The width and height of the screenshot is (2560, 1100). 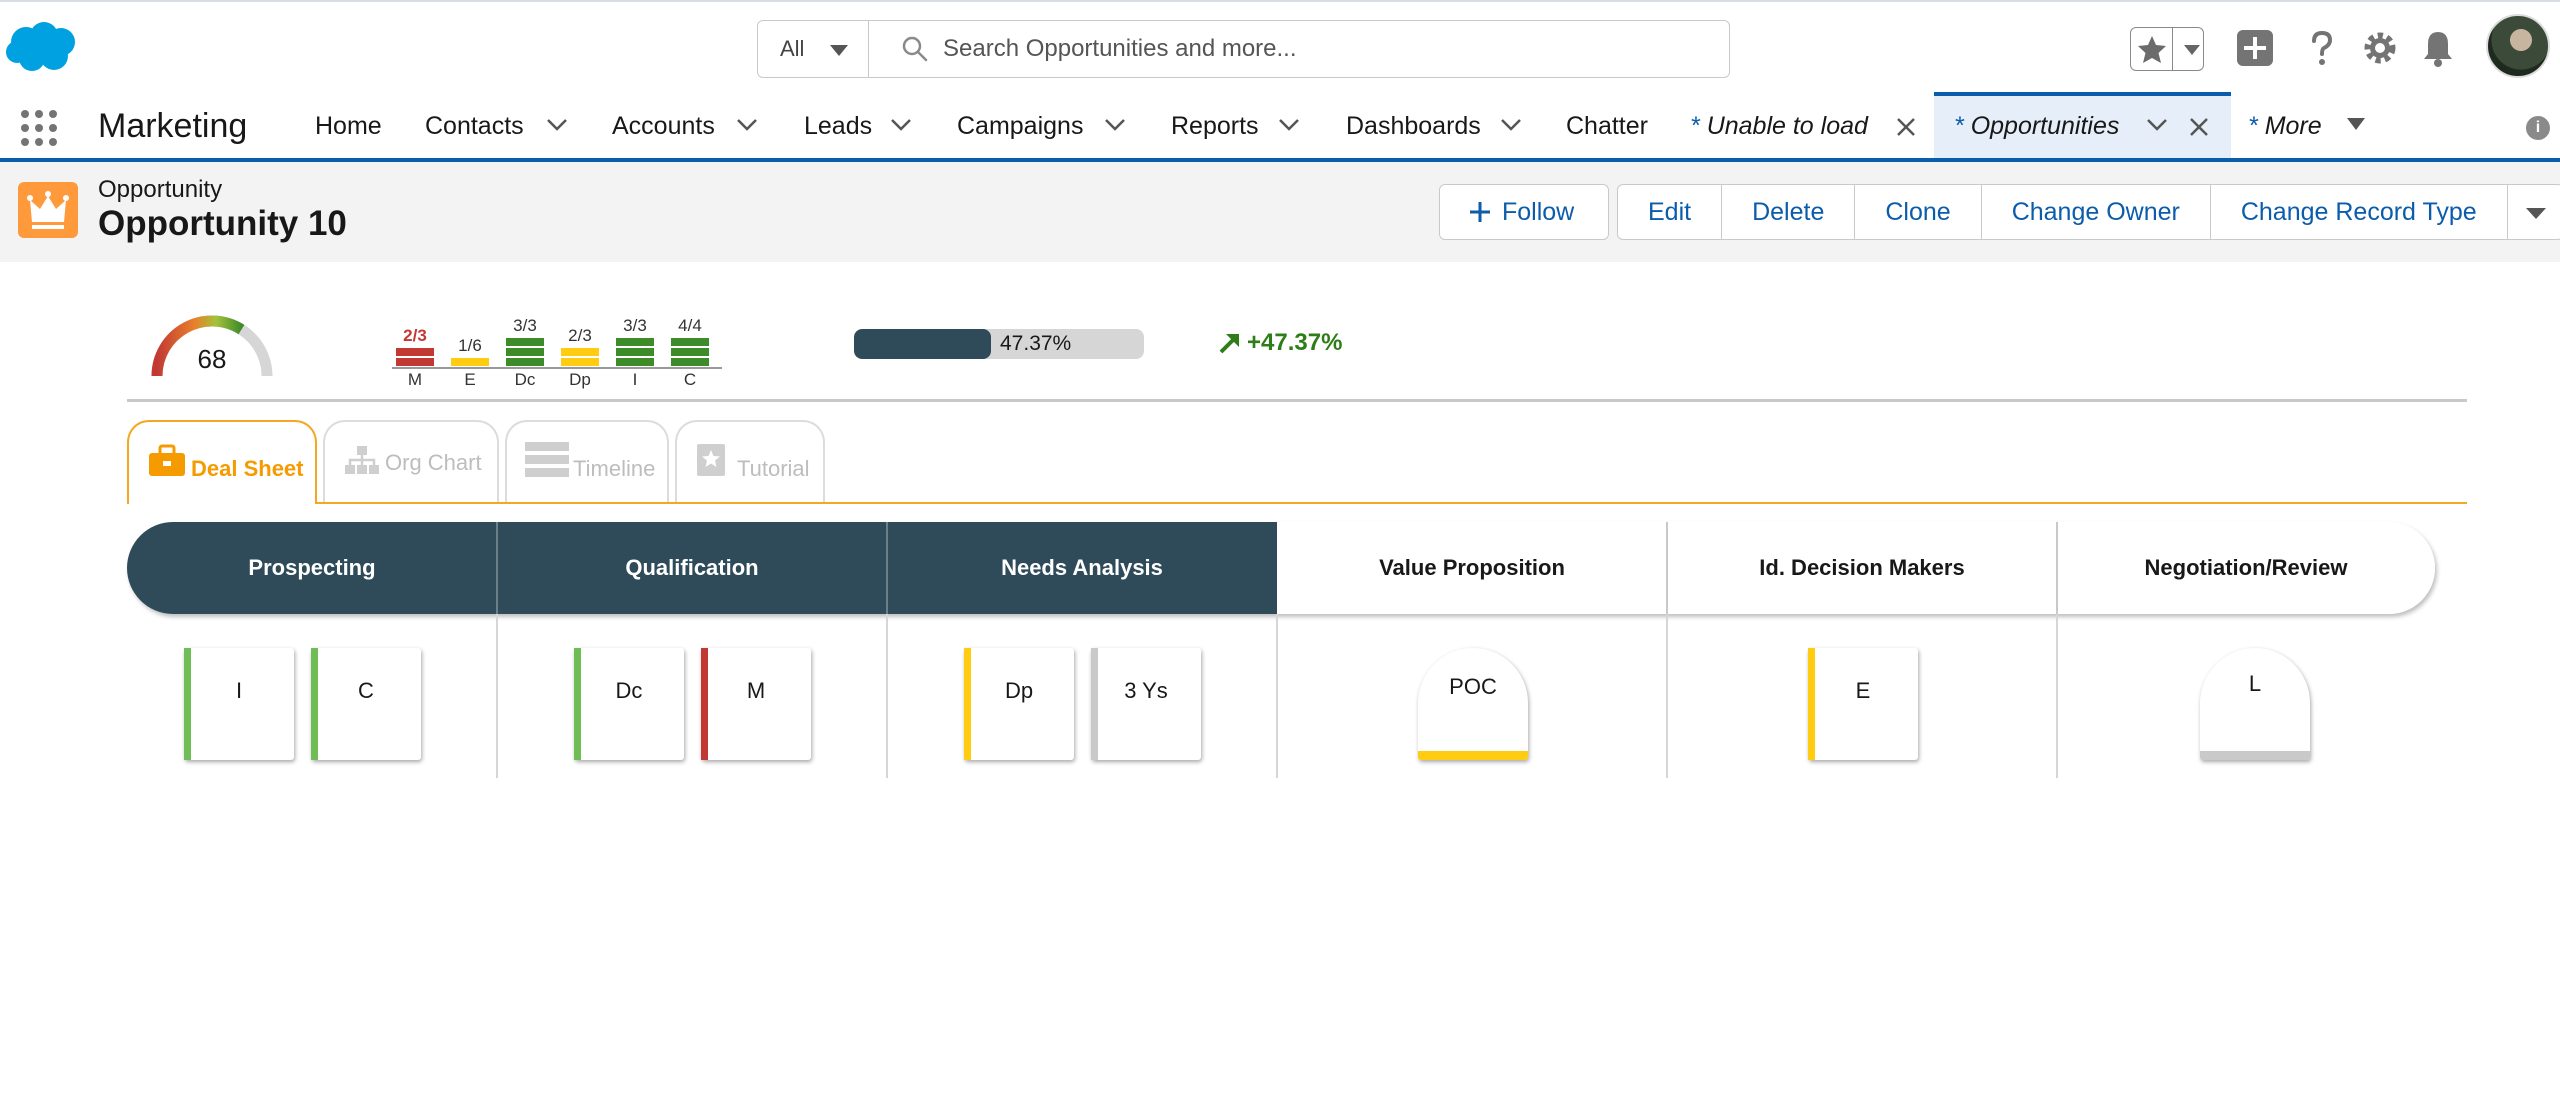 I want to click on global-search: All, so click(x=1243, y=49).